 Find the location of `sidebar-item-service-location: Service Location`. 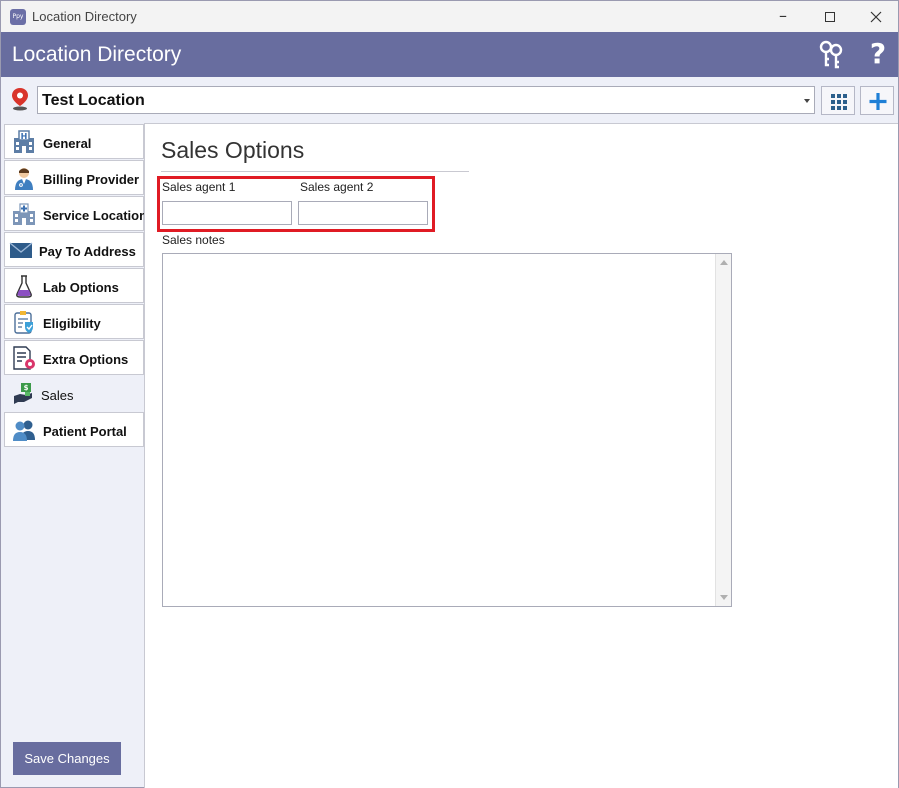

sidebar-item-service-location: Service Location is located at coordinates (76, 213).